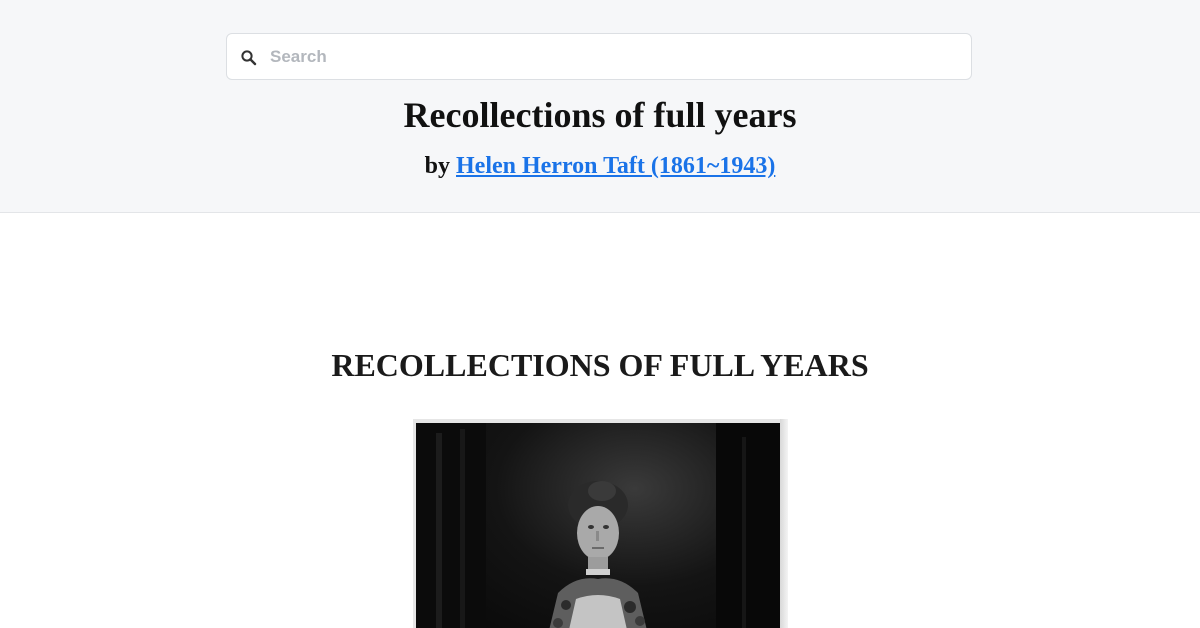 The image size is (1200, 628). I want to click on portrait-border, so click(784, 523).